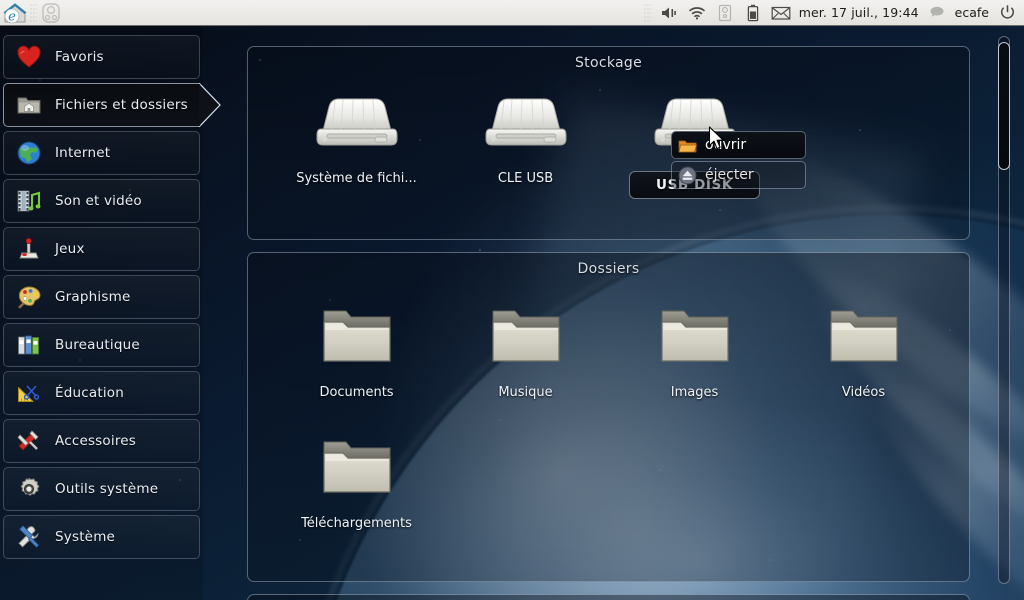 This screenshot has height=600, width=1024. What do you see at coordinates (107, 489) in the screenshot?
I see `sidebar-item-label: Outils système` at bounding box center [107, 489].